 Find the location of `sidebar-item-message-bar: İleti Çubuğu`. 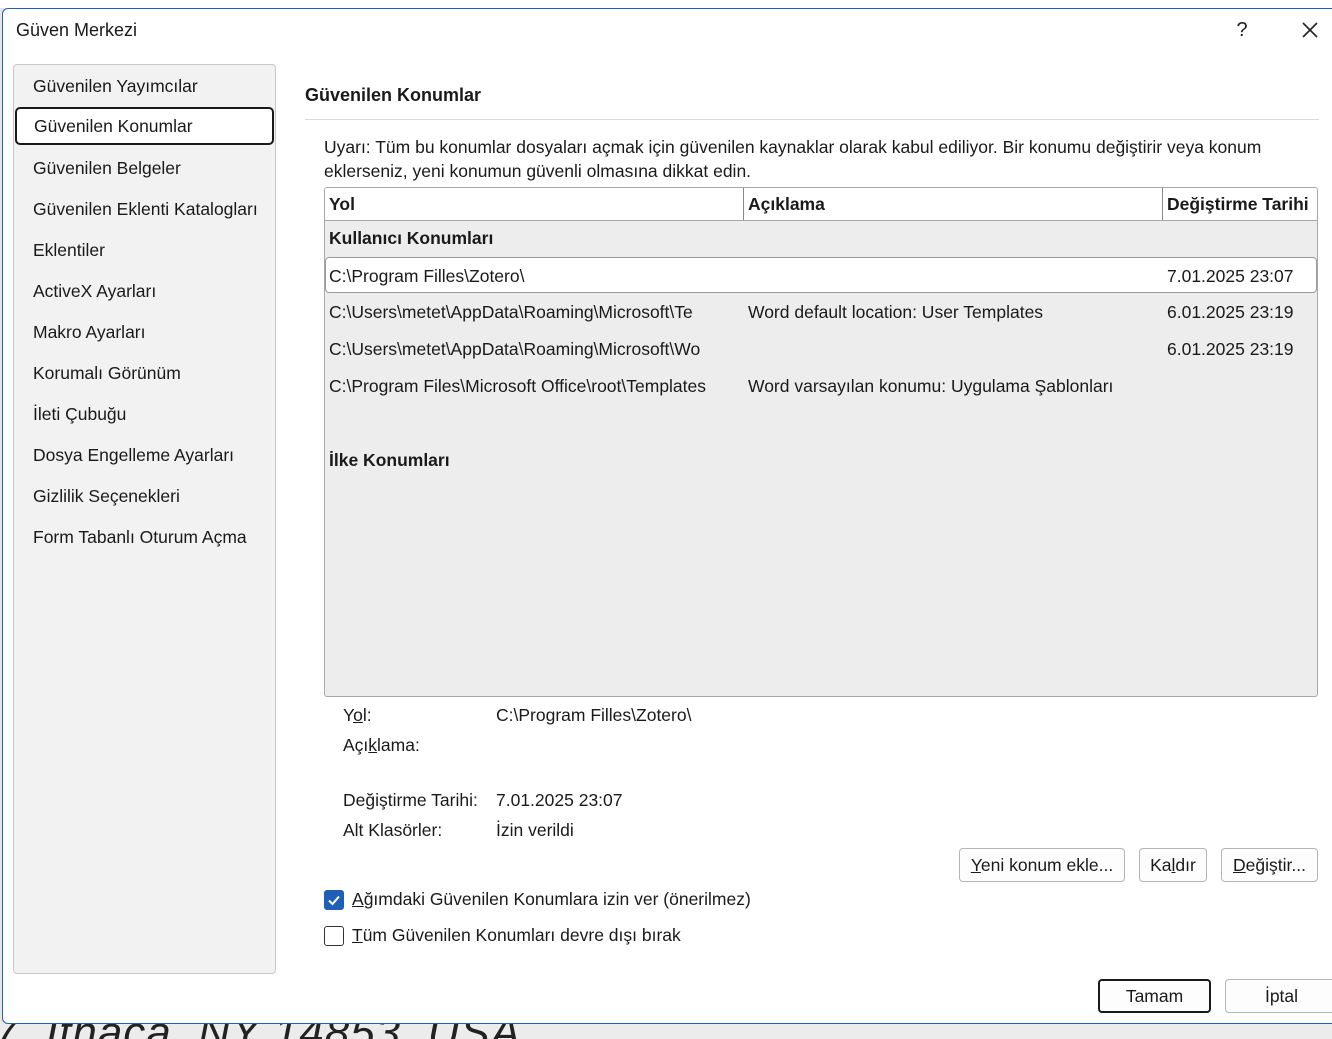

sidebar-item-message-bar: İleti Çubuğu is located at coordinates (144, 414).